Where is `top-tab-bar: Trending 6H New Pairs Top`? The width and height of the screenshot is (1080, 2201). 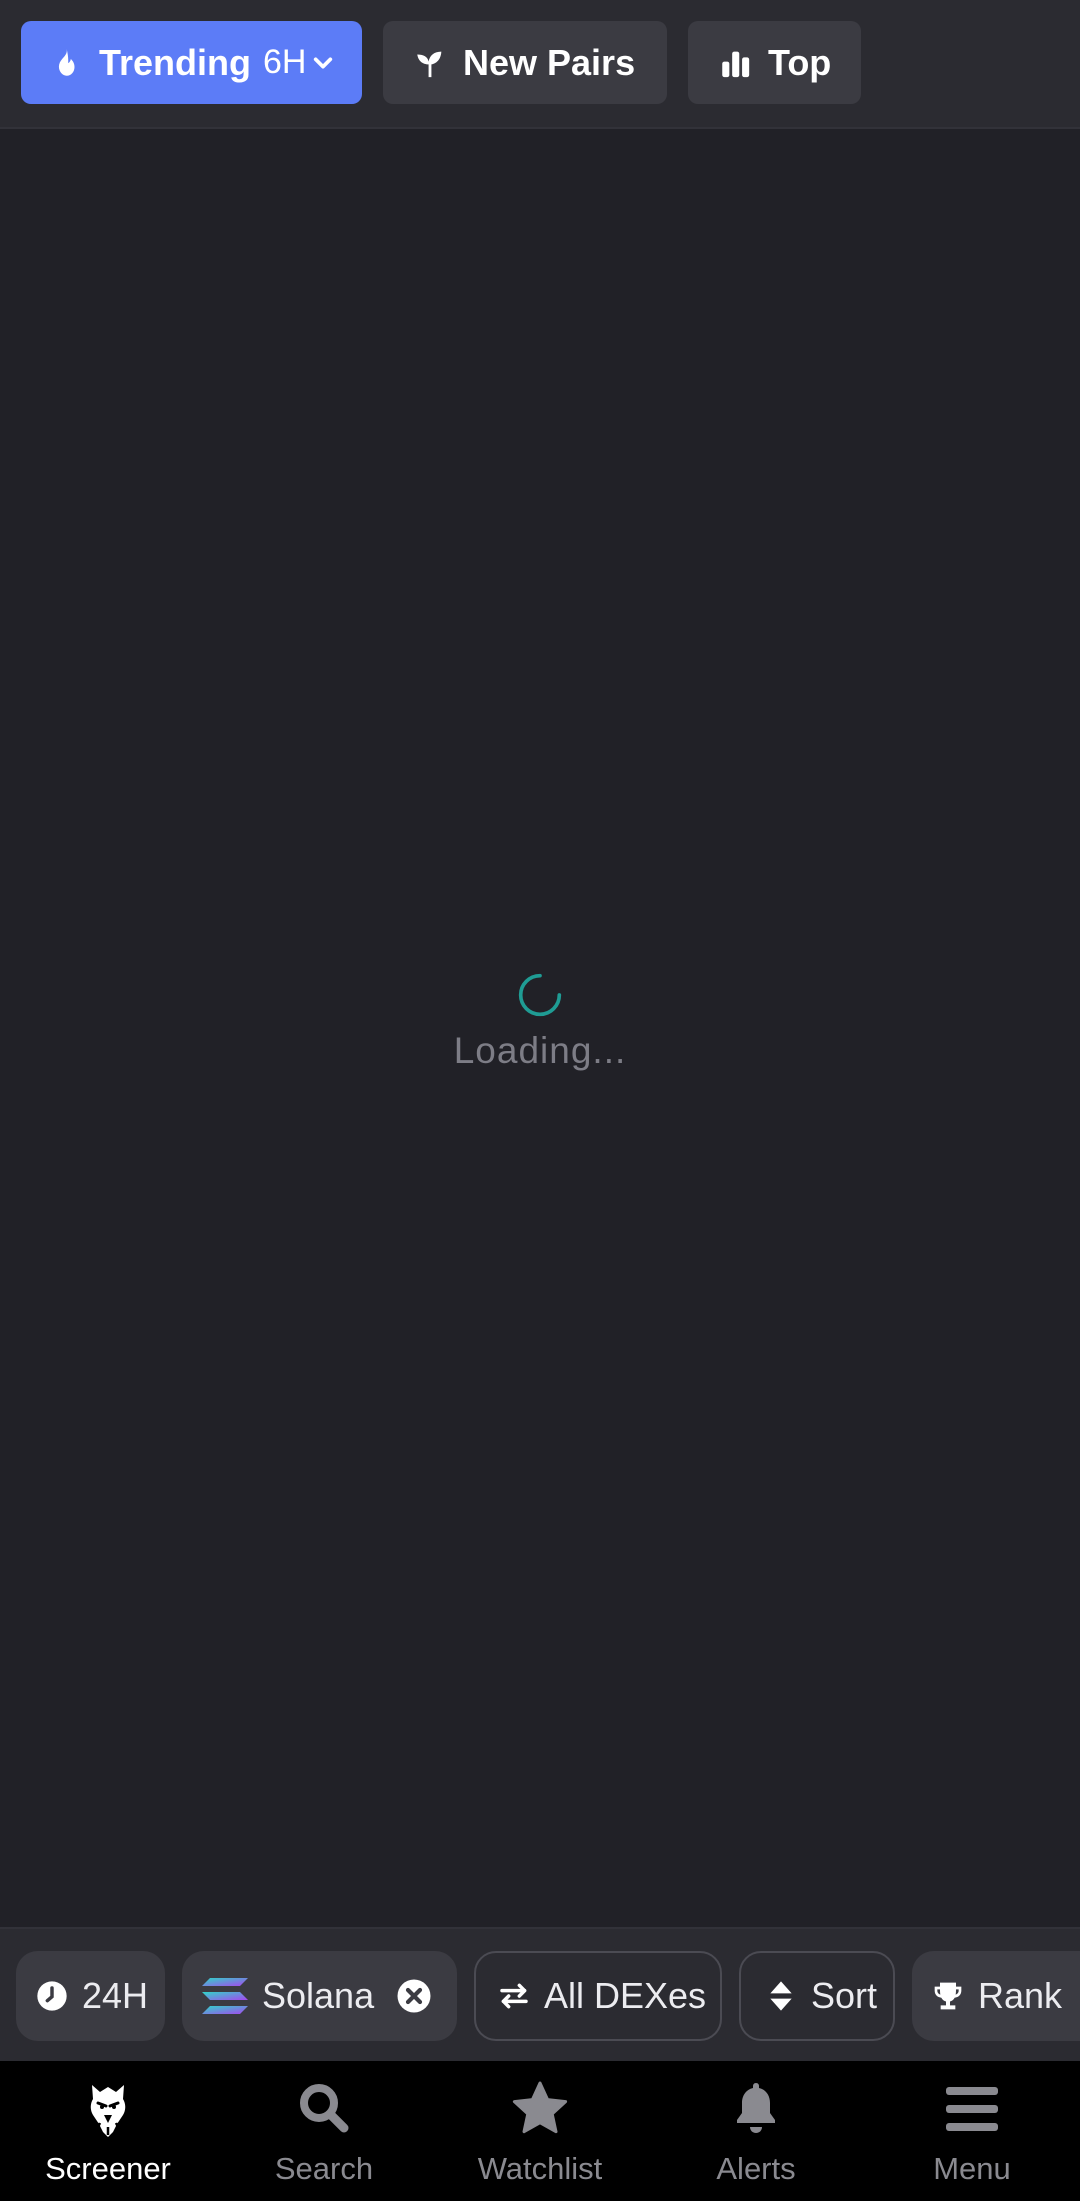
top-tab-bar: Trending 6H New Pairs Top is located at coordinates (540, 64).